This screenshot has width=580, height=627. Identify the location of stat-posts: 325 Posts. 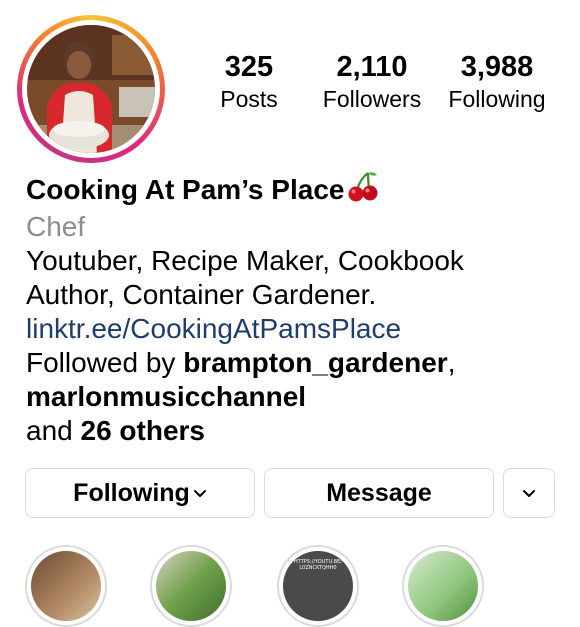
(249, 82).